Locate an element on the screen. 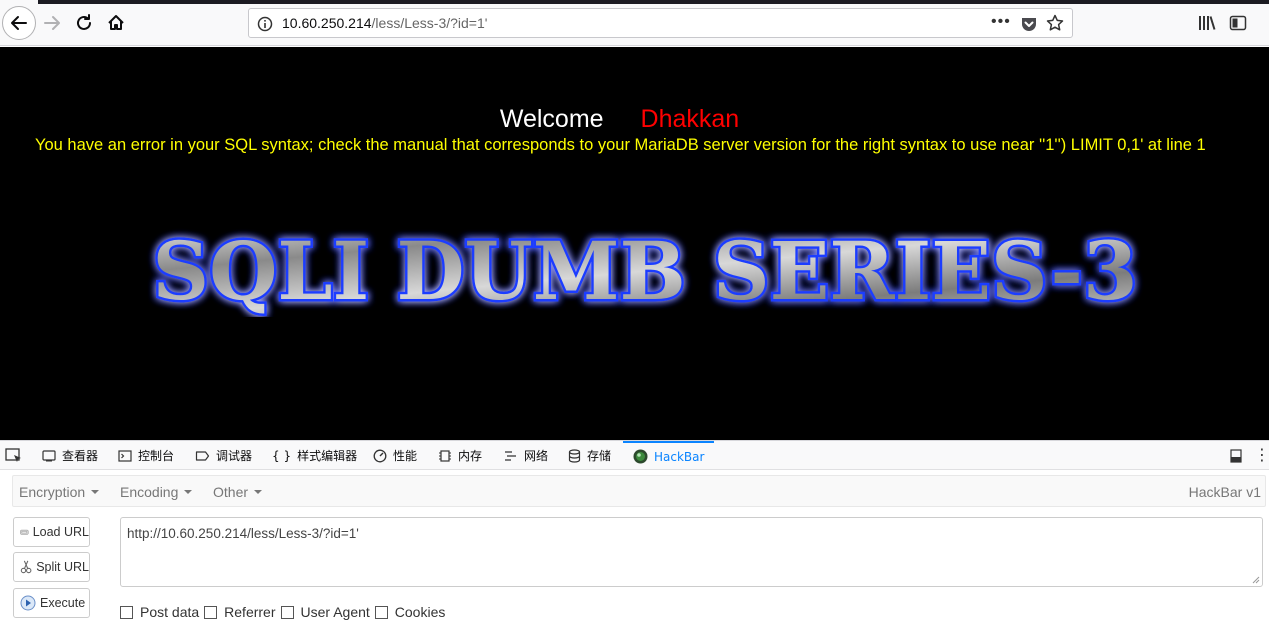 Image resolution: width=1269 pixels, height=630 pixels. scissors-icon is located at coordinates (26, 567).